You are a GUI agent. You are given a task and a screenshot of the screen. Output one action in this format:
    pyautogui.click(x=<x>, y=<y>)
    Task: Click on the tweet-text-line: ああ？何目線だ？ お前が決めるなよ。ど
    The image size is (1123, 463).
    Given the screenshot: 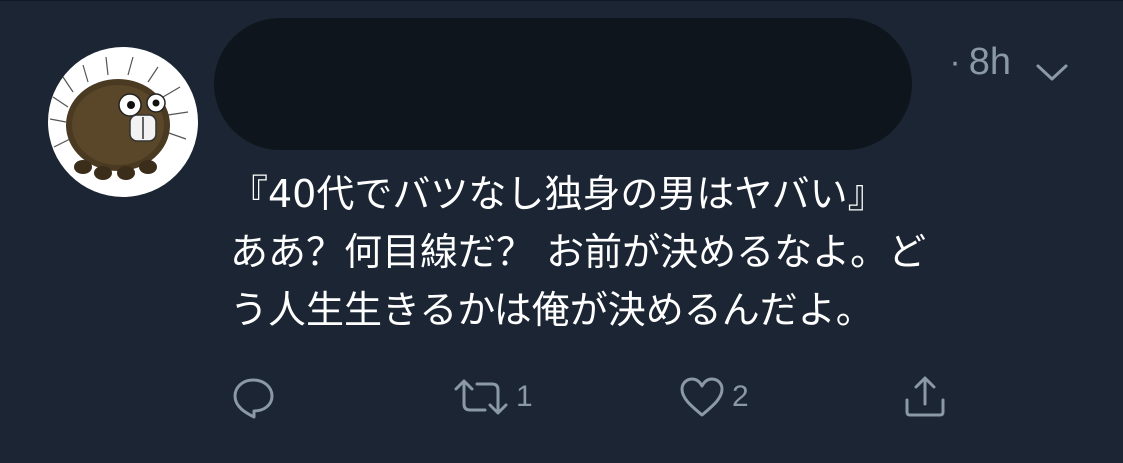 What is the action you would take?
    pyautogui.click(x=578, y=252)
    